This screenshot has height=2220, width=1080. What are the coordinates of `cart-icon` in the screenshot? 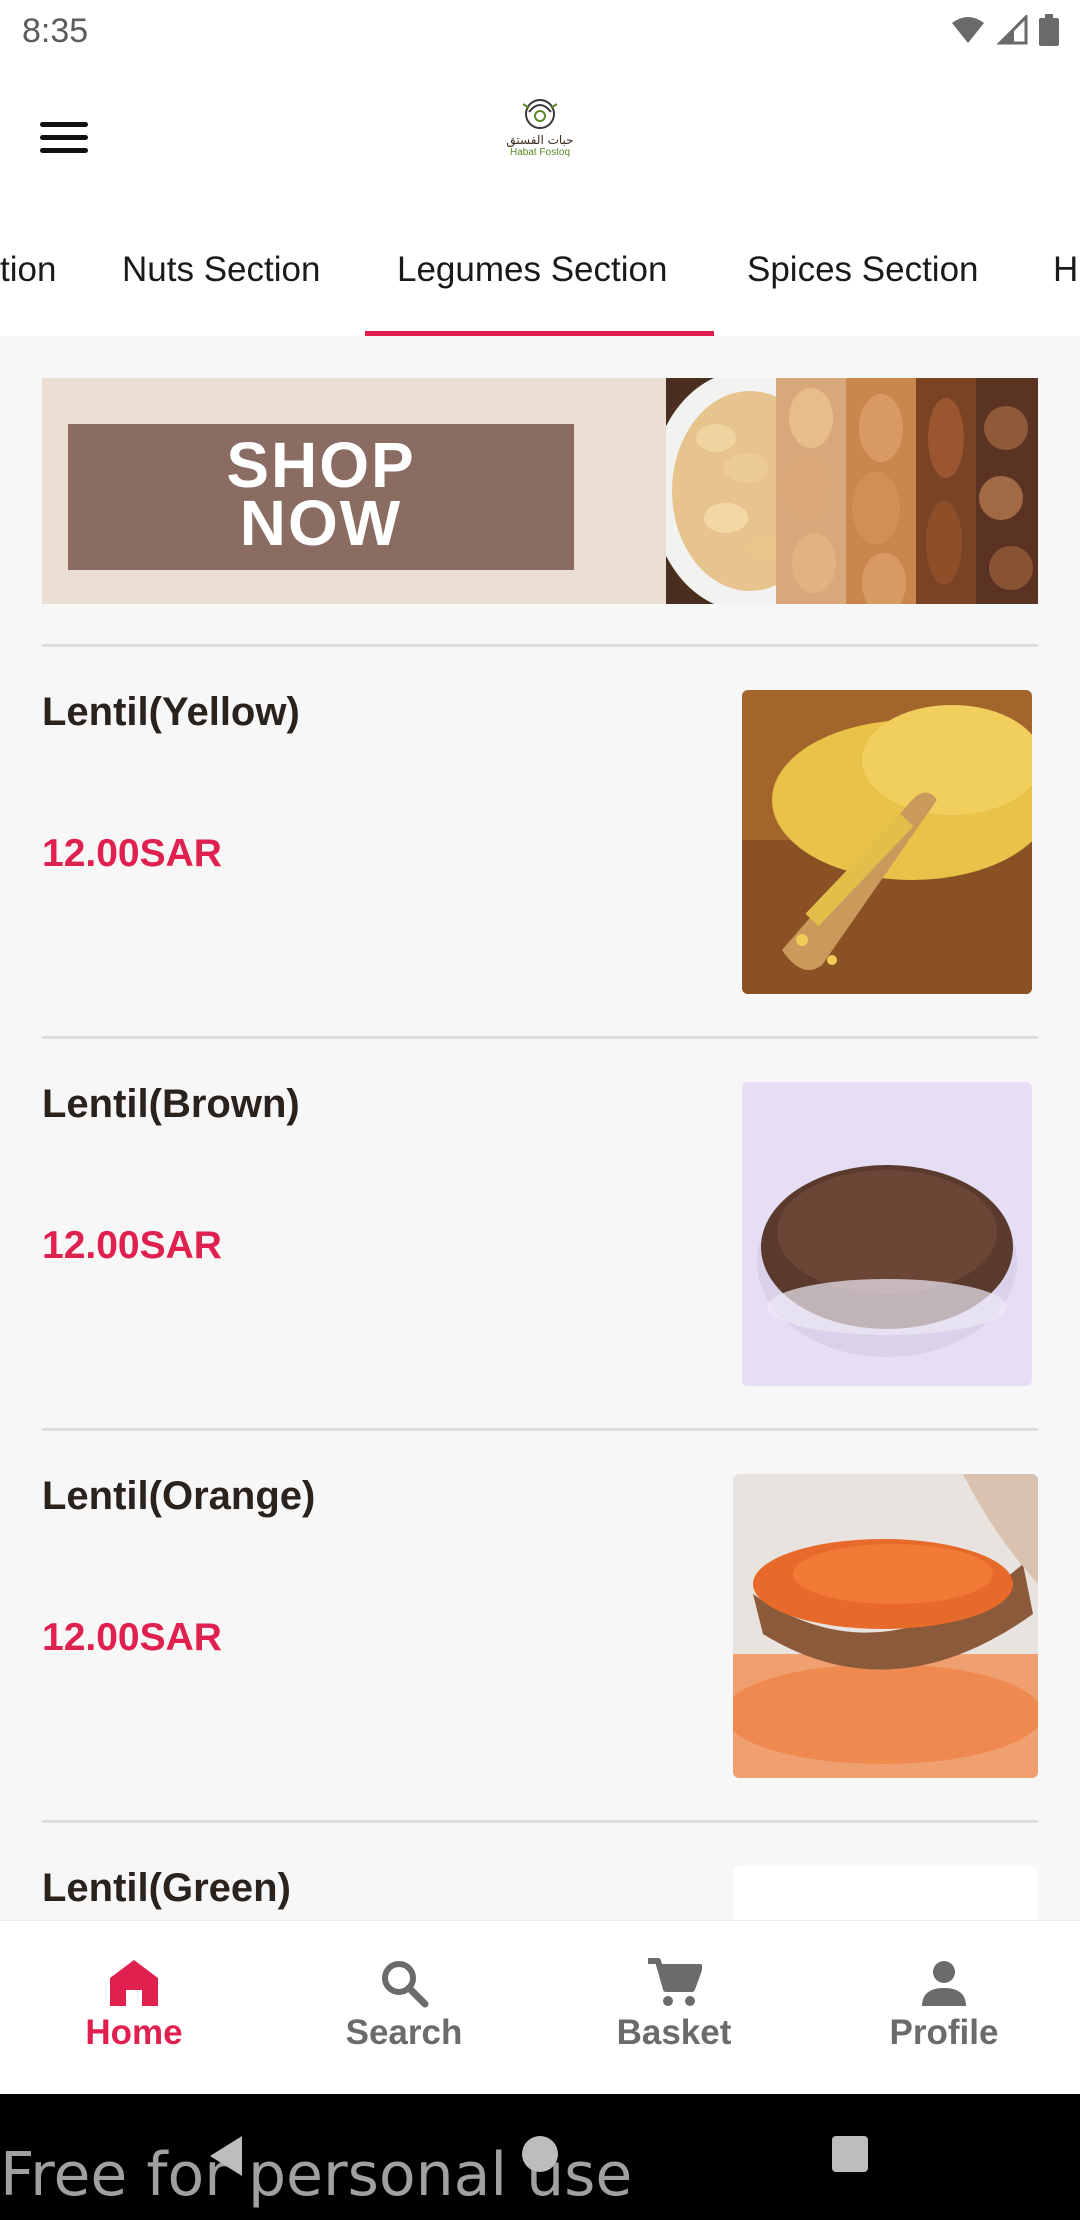 It's located at (675, 1982).